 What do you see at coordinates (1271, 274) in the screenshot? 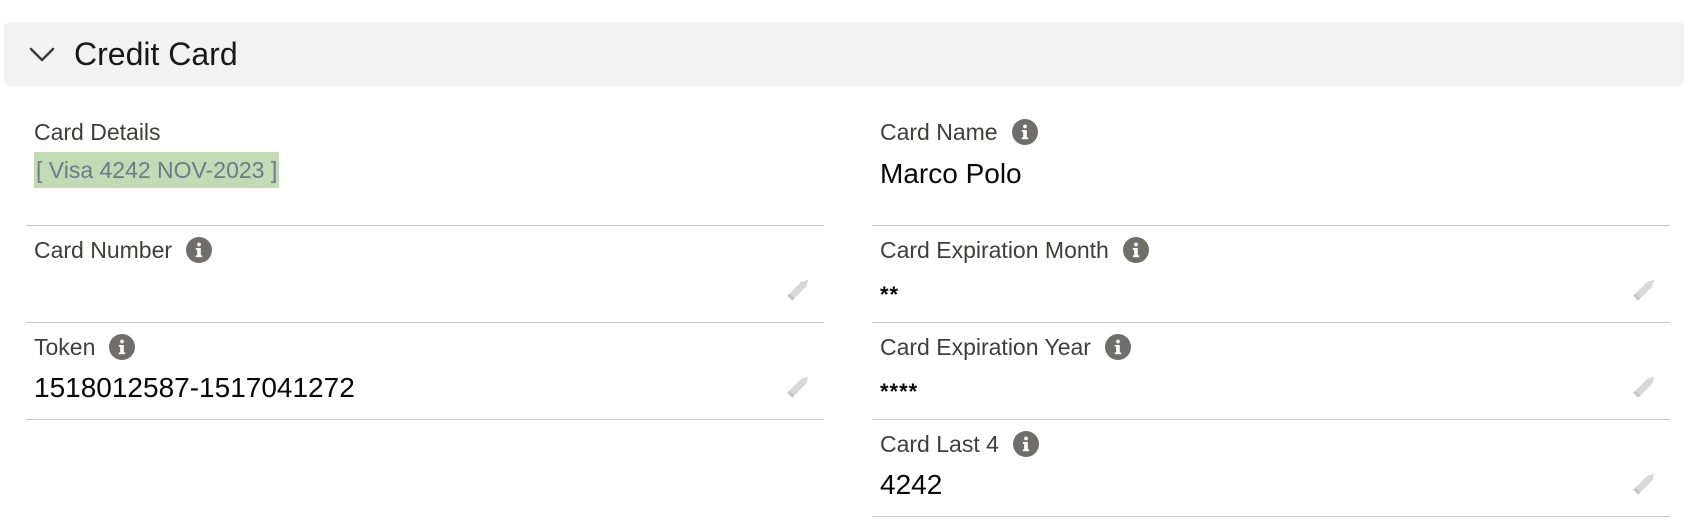
I see `field-card-expiration-month: Card Expiration Month **` at bounding box center [1271, 274].